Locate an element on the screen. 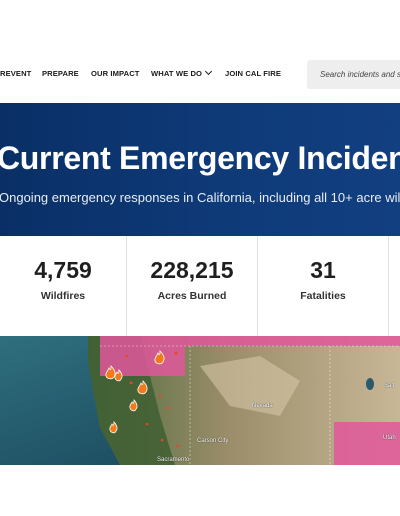  nav-item-prepare: PREPARE is located at coordinates (60, 73).